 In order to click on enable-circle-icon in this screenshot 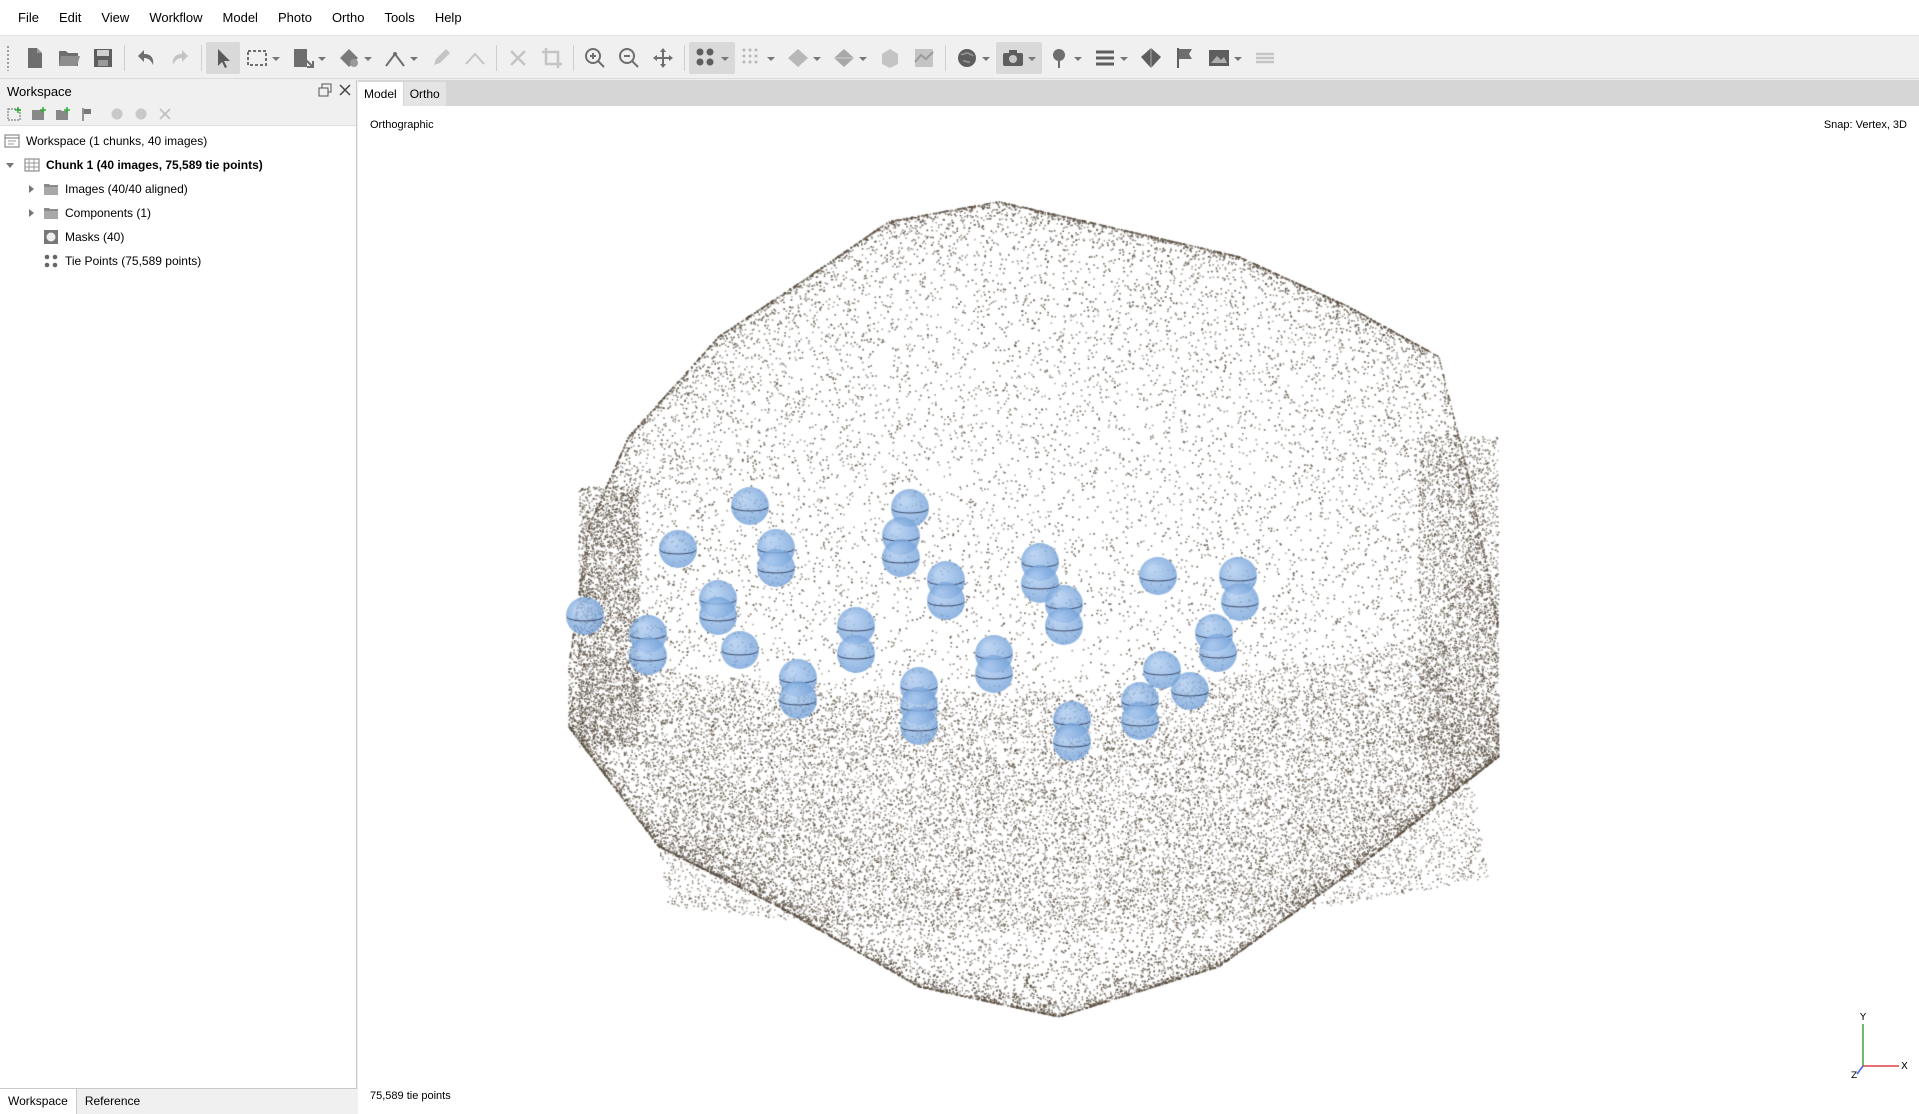, I will do `click(116, 113)`.